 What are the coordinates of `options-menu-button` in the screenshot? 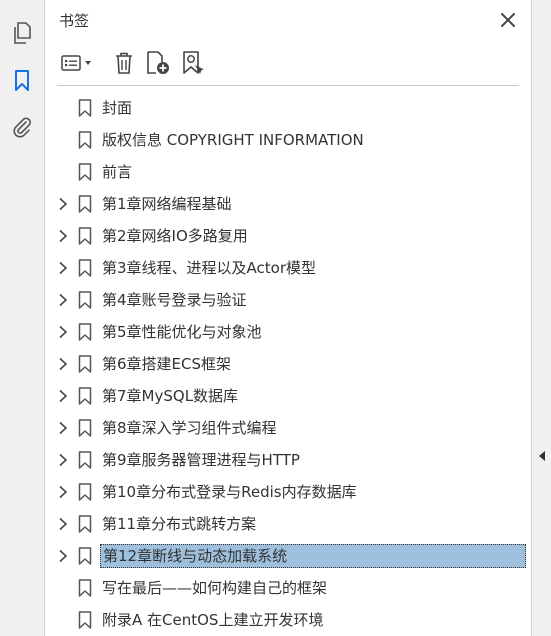 It's located at (79, 63).